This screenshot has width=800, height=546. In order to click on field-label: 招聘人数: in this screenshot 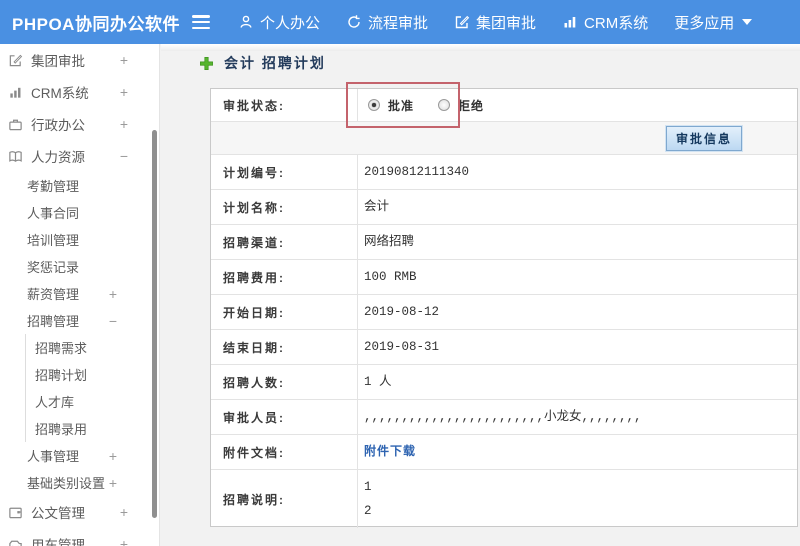, I will do `click(284, 382)`.